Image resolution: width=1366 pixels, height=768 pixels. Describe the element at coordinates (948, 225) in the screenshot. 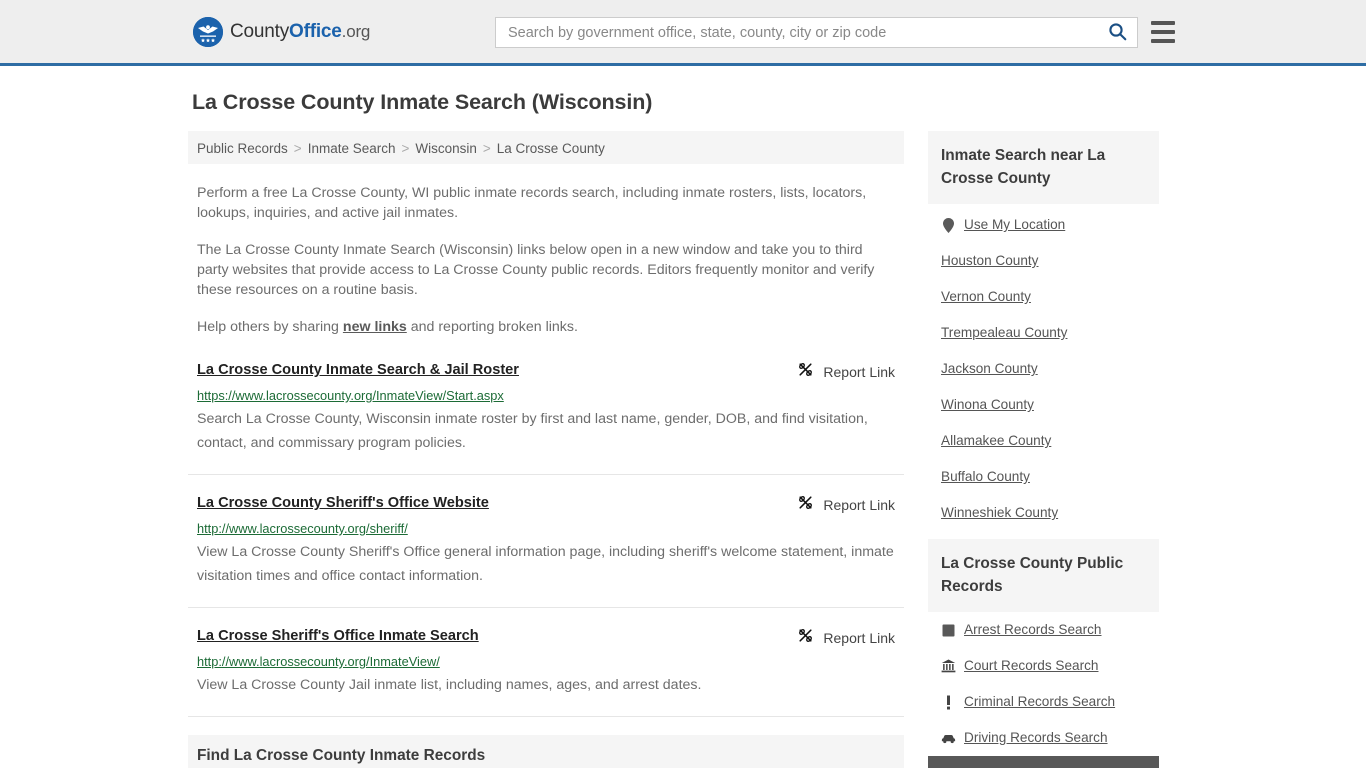

I see `map-pin-icon` at that location.